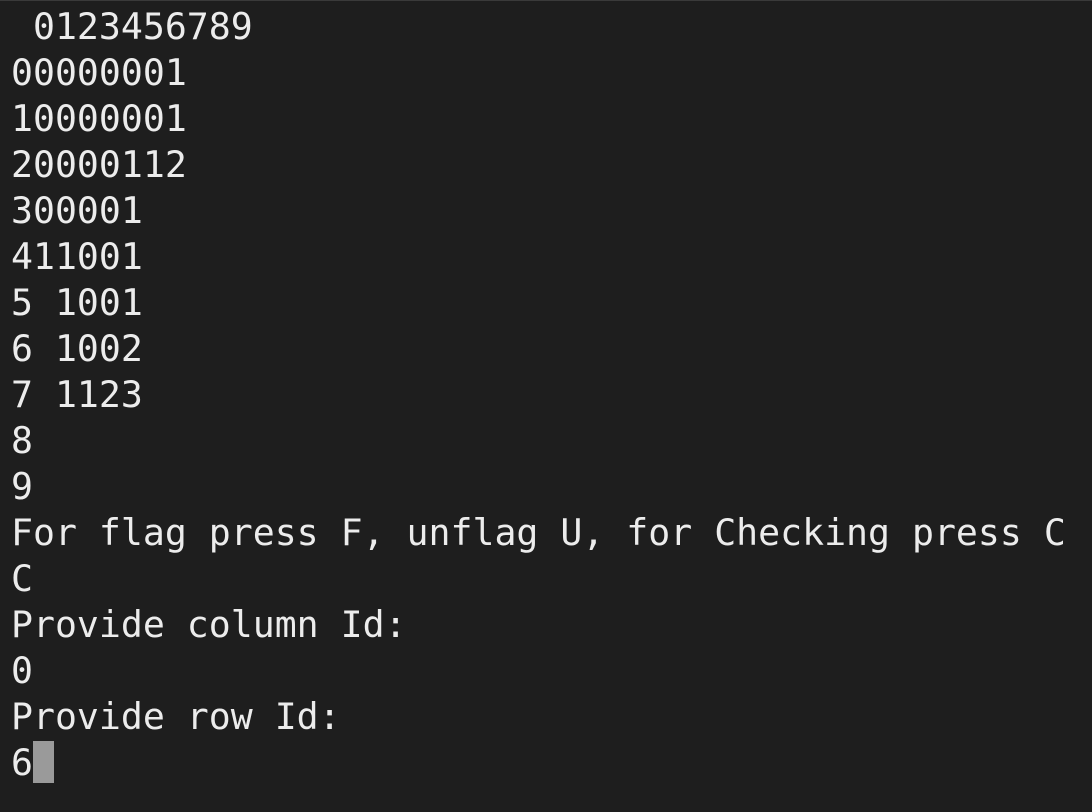 The image size is (1092, 812). What do you see at coordinates (22, 578) in the screenshot?
I see `action-input-echo: C` at bounding box center [22, 578].